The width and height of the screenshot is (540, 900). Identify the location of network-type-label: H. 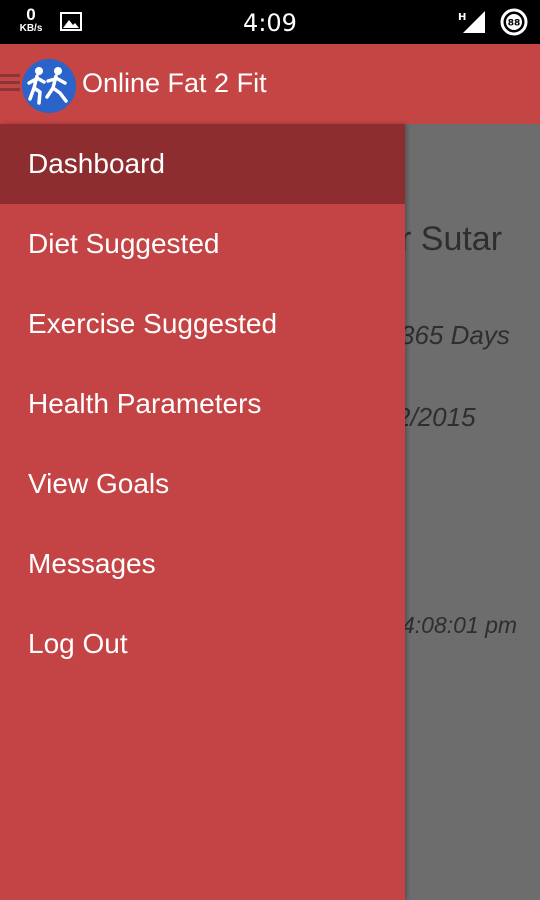
(462, 17).